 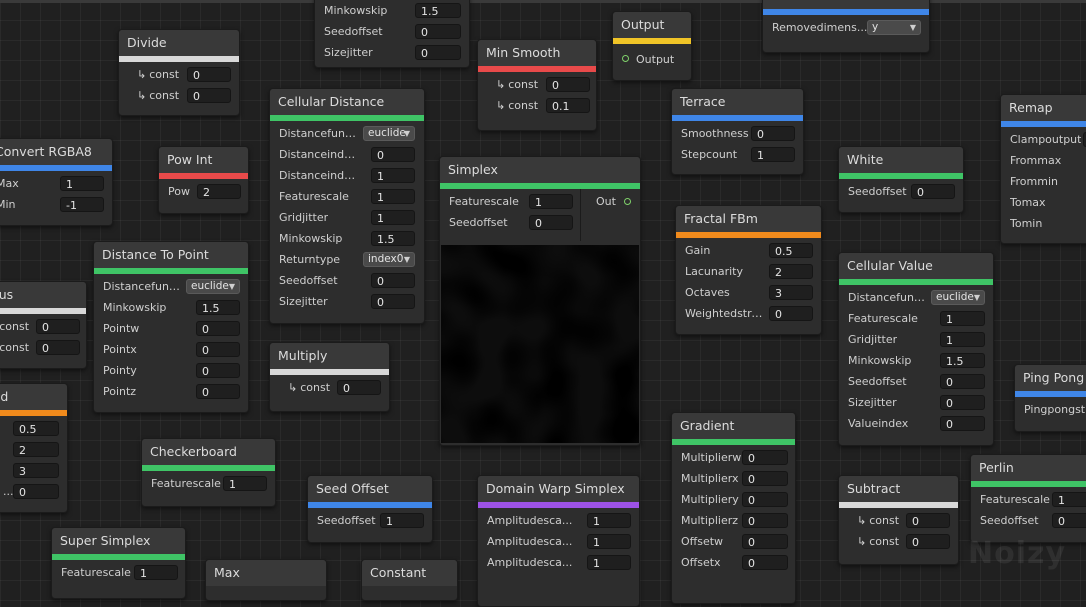 I want to click on input-port-icon, so click(x=625, y=58).